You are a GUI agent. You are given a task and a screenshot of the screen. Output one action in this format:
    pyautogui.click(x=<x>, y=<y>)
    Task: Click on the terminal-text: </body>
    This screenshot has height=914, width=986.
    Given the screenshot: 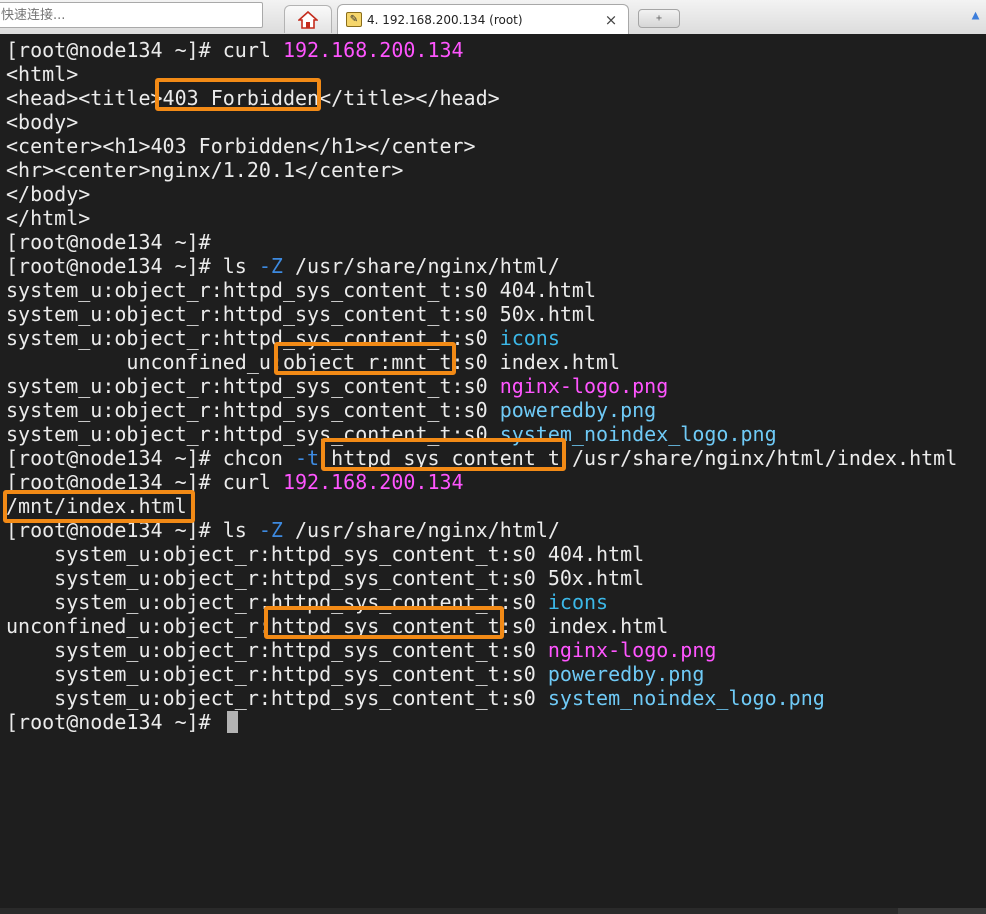 What is the action you would take?
    pyautogui.click(x=48, y=194)
    